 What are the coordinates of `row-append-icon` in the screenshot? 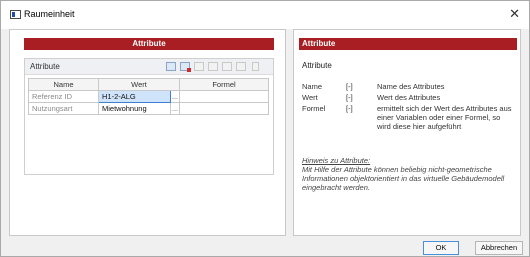 It's located at (213, 66).